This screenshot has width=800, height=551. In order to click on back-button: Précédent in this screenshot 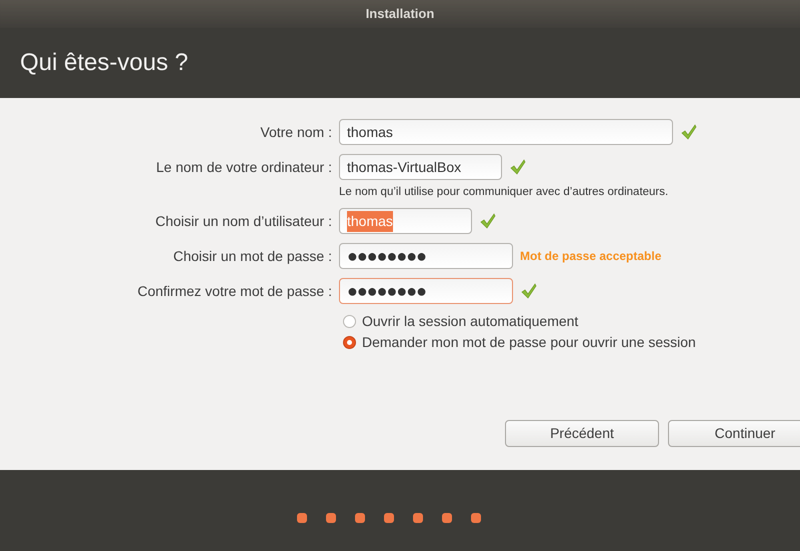, I will do `click(582, 433)`.